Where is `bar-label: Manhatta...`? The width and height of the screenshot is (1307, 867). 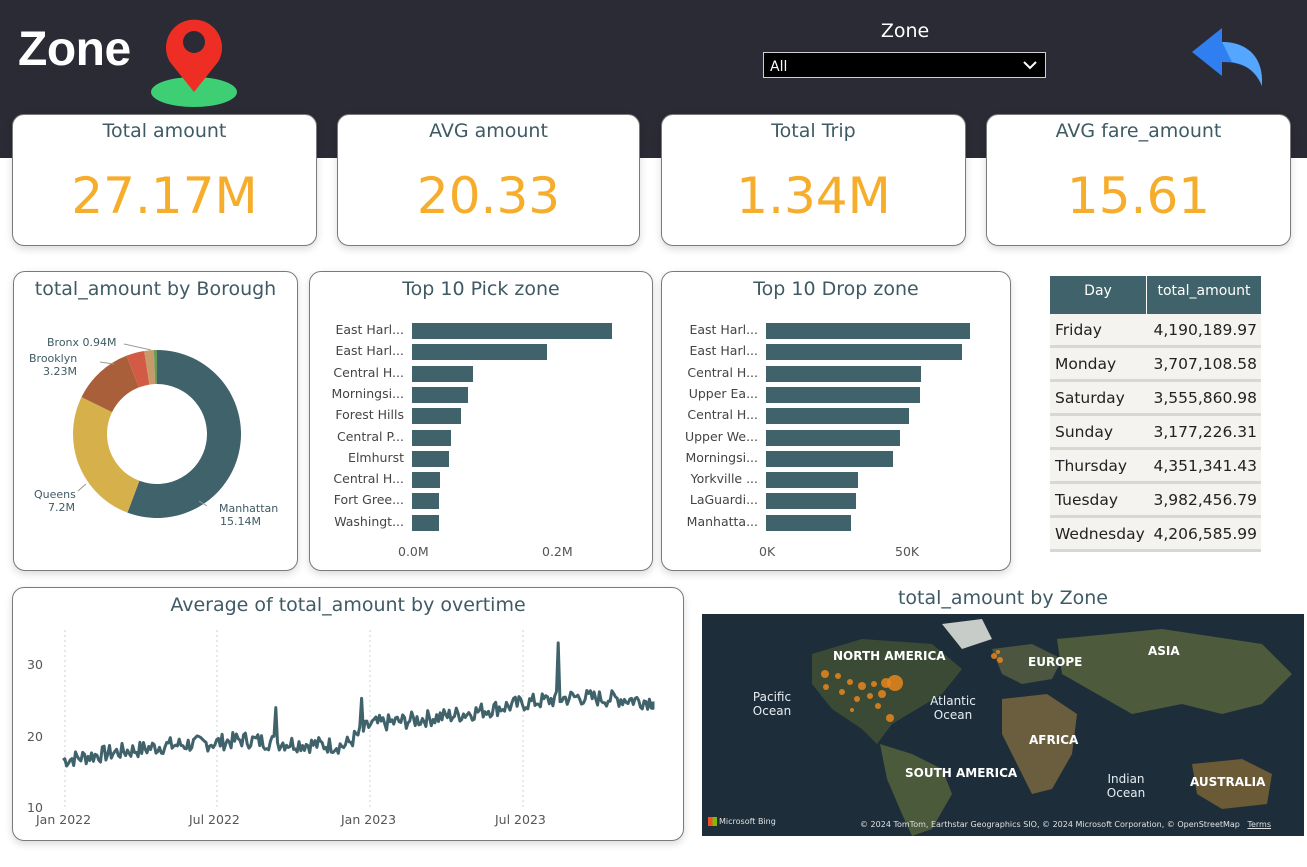
bar-label: Manhatta... is located at coordinates (722, 521).